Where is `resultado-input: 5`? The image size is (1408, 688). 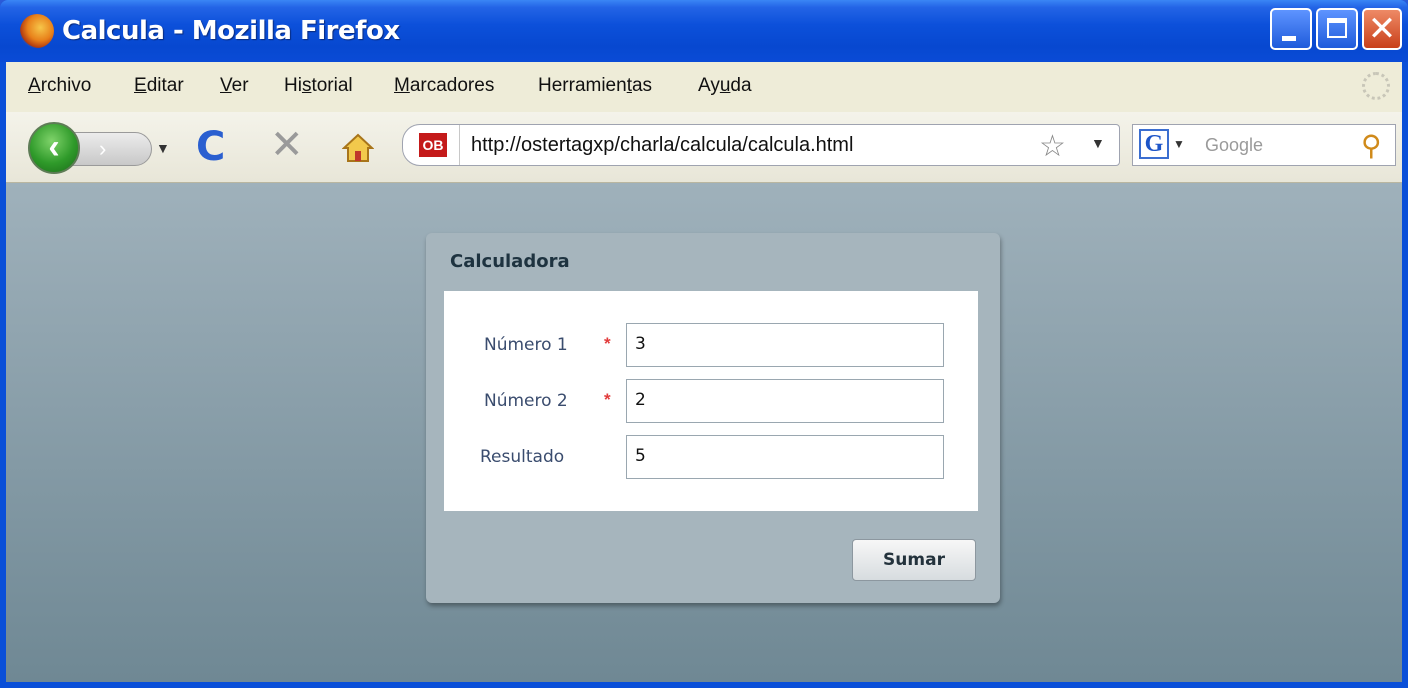
resultado-input: 5 is located at coordinates (785, 457).